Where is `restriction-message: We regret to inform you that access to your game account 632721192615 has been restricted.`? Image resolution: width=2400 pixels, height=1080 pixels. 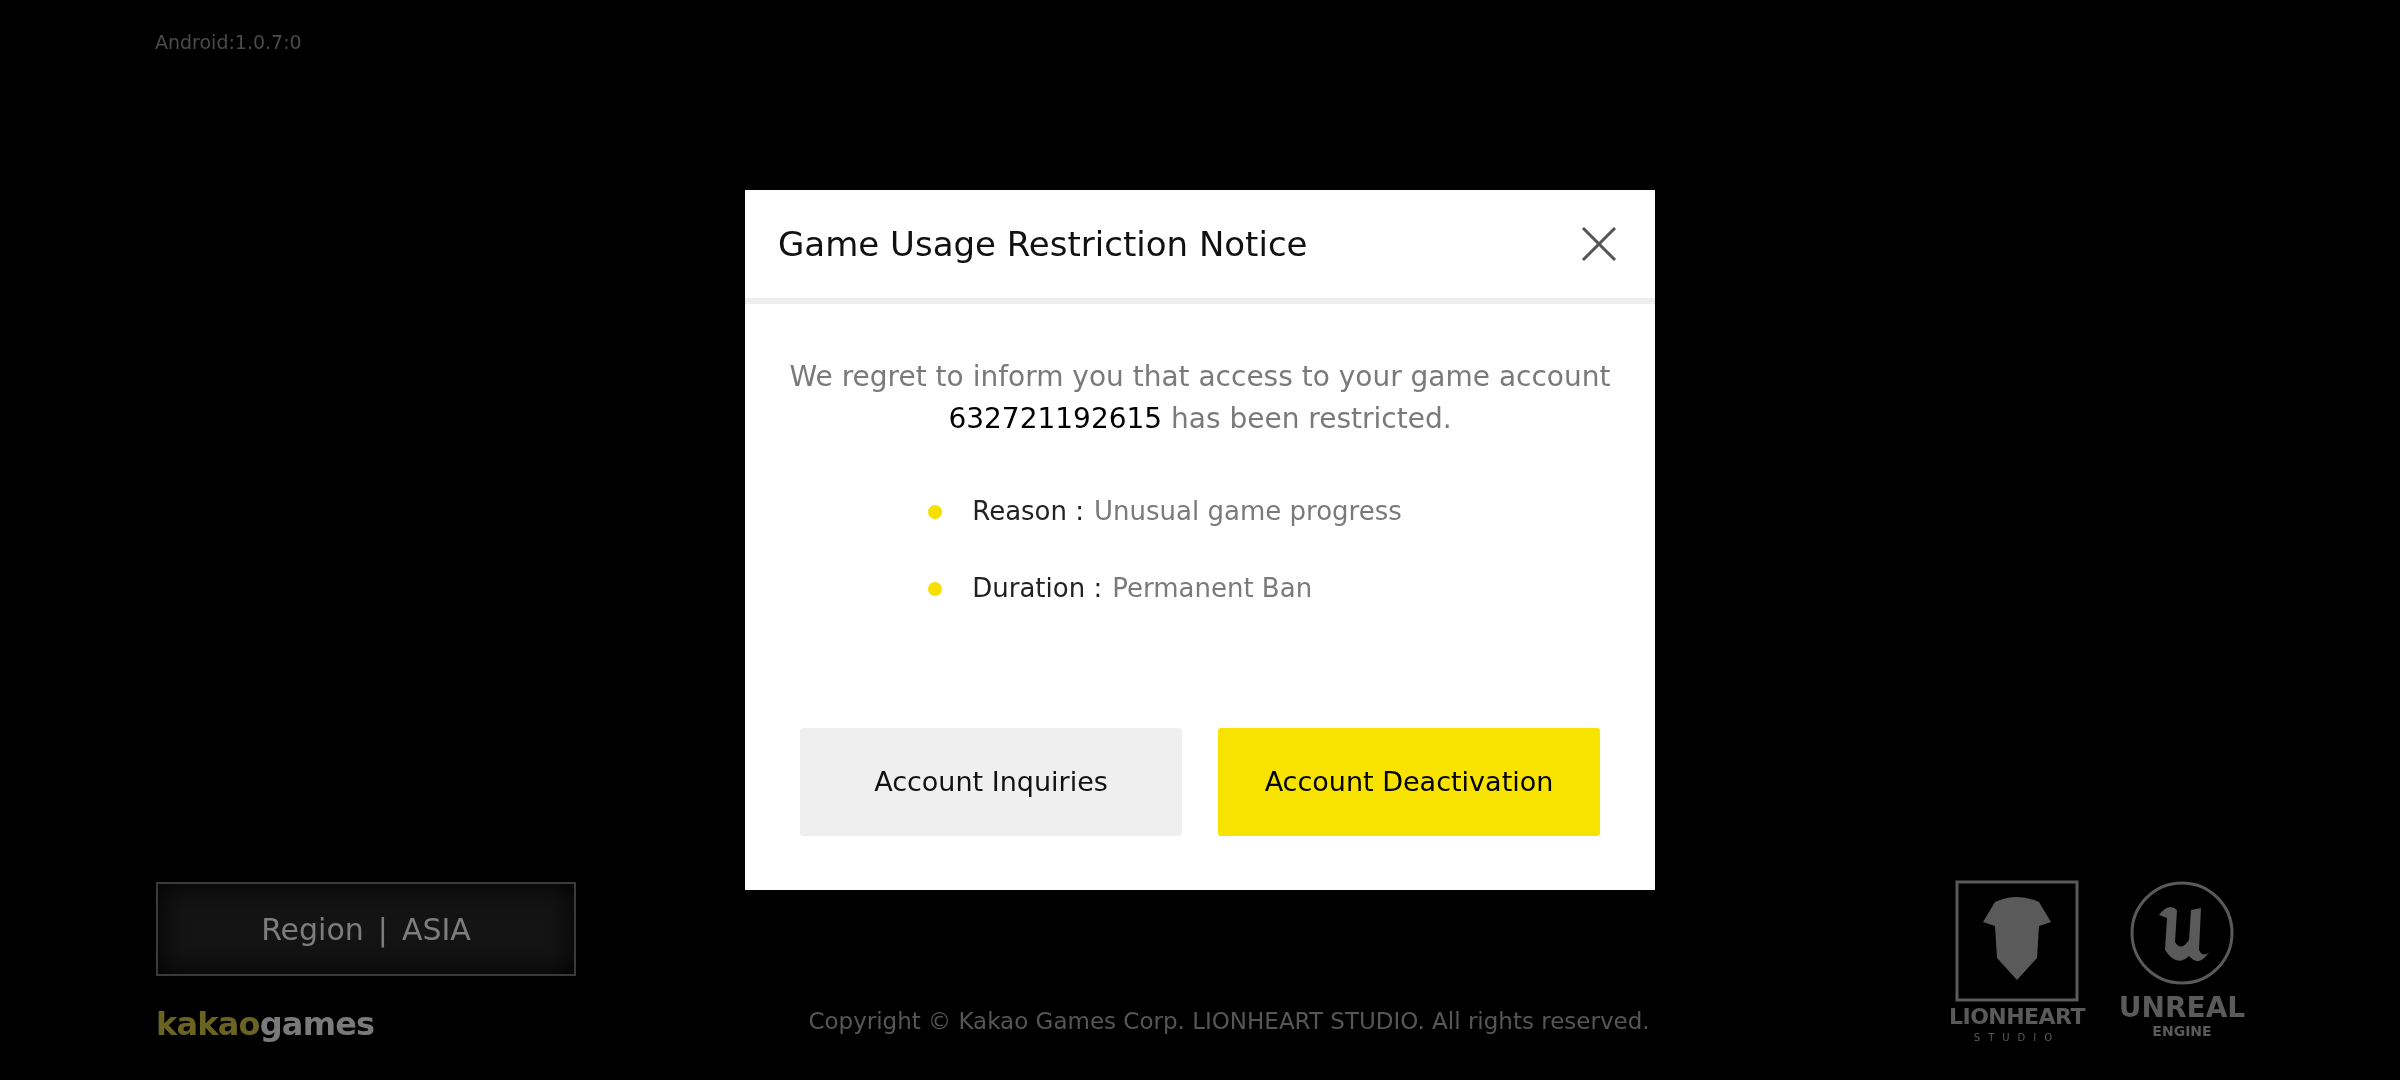
restriction-message: We regret to inform you that access to your game account 632721192615 has been restricted. is located at coordinates (1200, 398).